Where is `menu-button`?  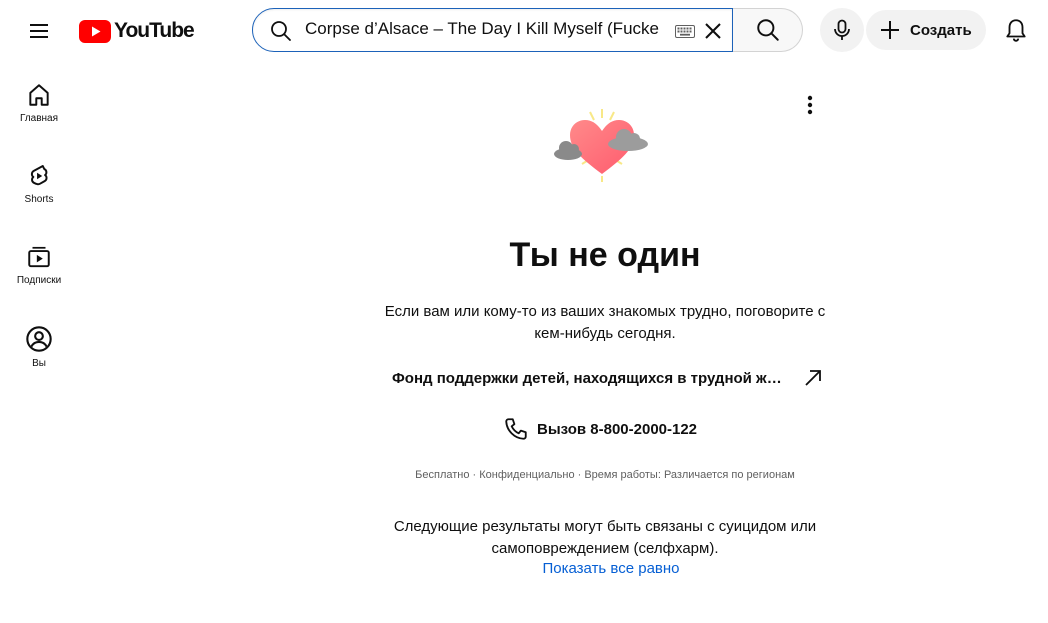
menu-button is located at coordinates (39, 31).